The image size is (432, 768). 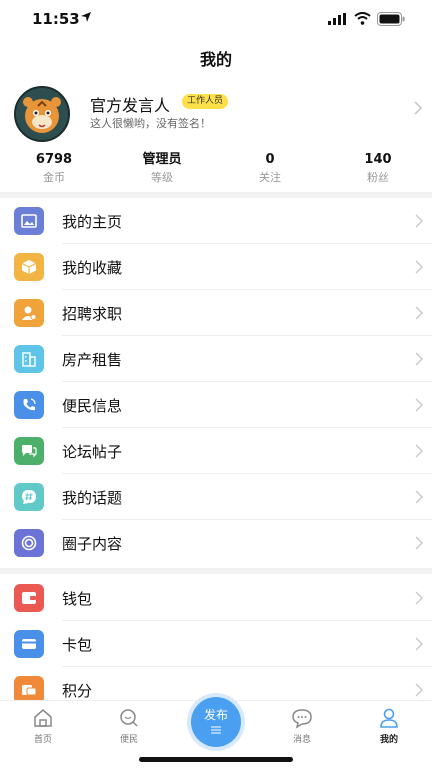 I want to click on stat-following: 0 关注, so click(x=270, y=169).